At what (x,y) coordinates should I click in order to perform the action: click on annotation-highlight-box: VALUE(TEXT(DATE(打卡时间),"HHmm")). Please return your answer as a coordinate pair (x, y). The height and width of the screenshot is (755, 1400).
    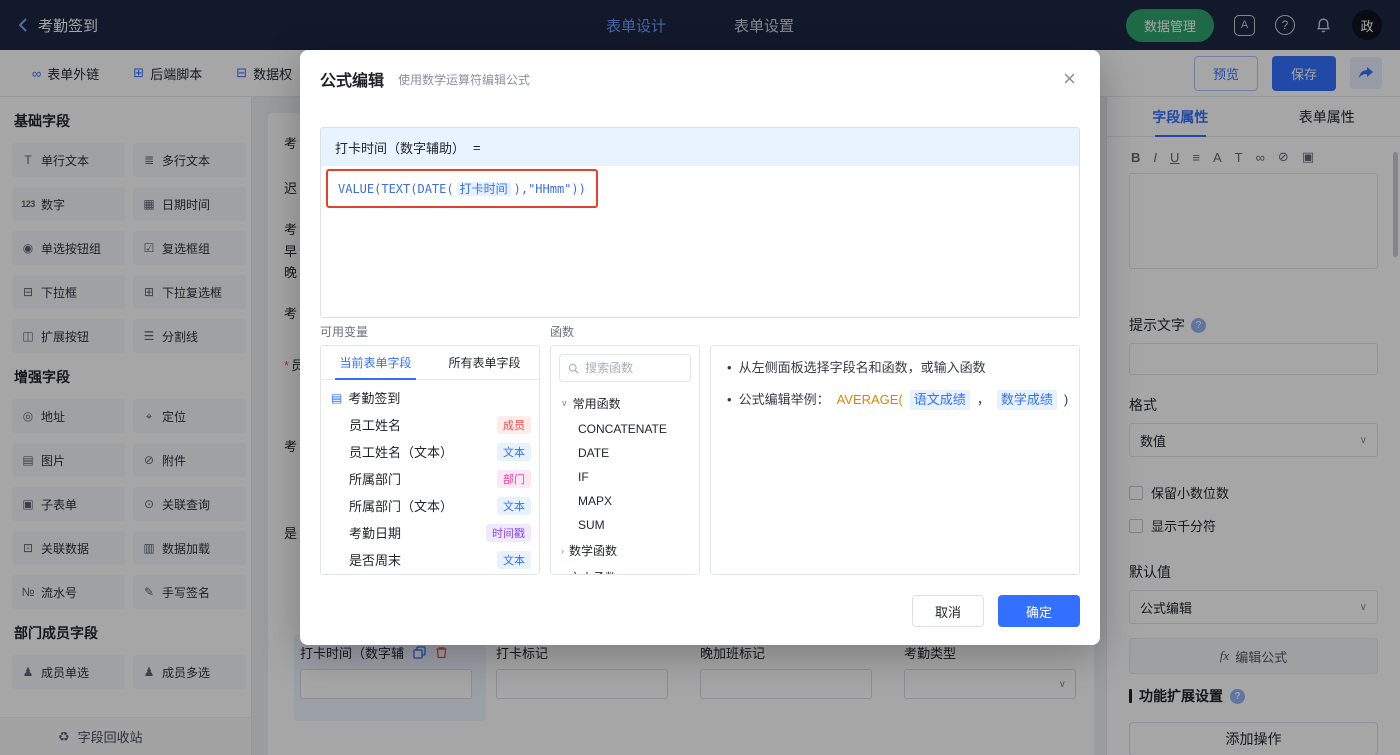
    Looking at the image, I should click on (462, 188).